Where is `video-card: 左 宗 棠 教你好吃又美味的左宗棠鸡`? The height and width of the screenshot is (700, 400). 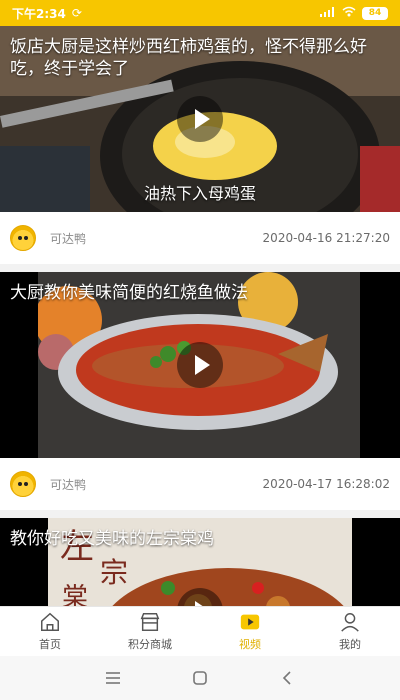 video-card: 左 宗 棠 教你好吃又美味的左宗棠鸡 is located at coordinates (200, 562).